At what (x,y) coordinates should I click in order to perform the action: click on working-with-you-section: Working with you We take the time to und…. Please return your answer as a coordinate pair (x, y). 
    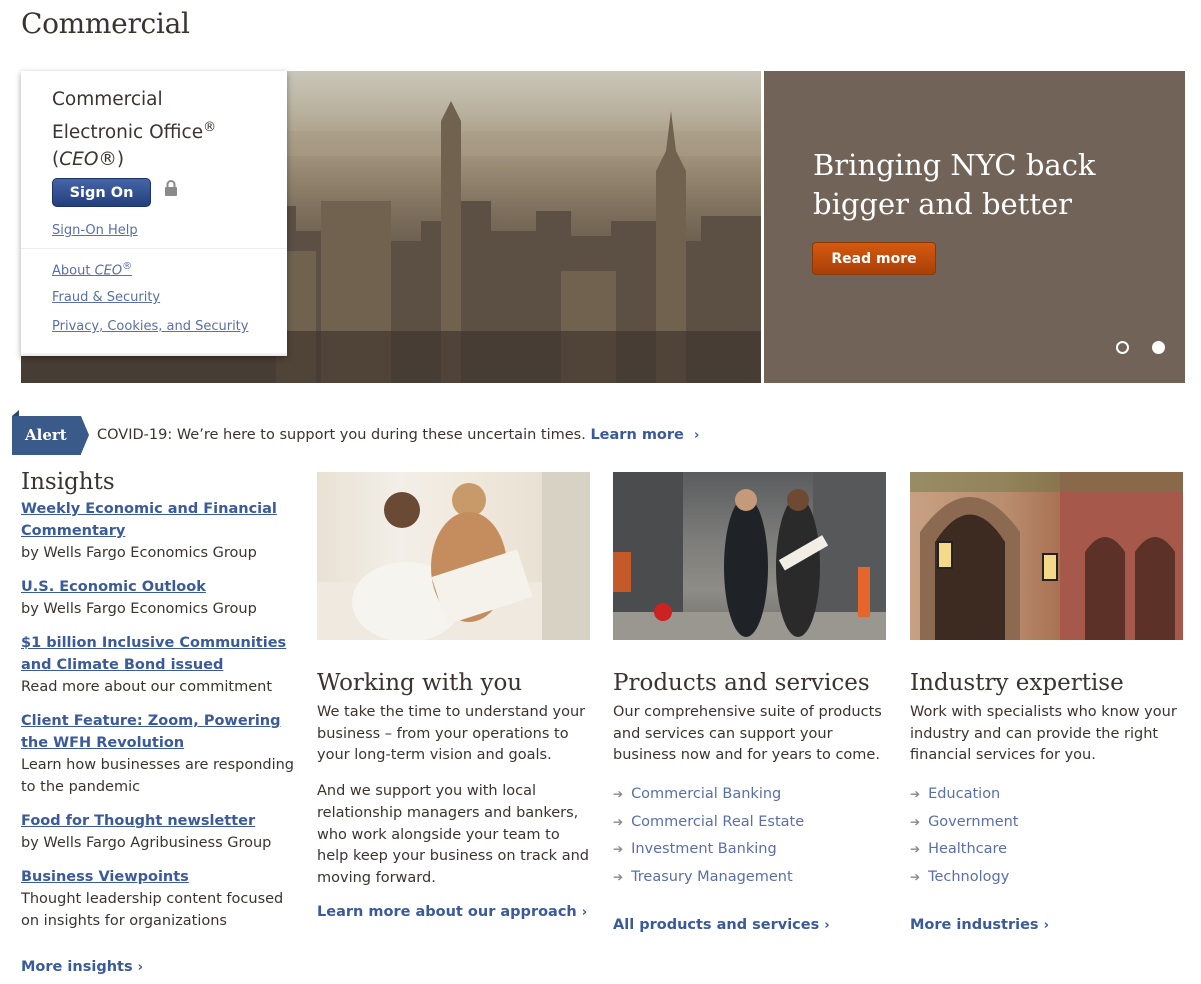
    Looking at the image, I should click on (453, 696).